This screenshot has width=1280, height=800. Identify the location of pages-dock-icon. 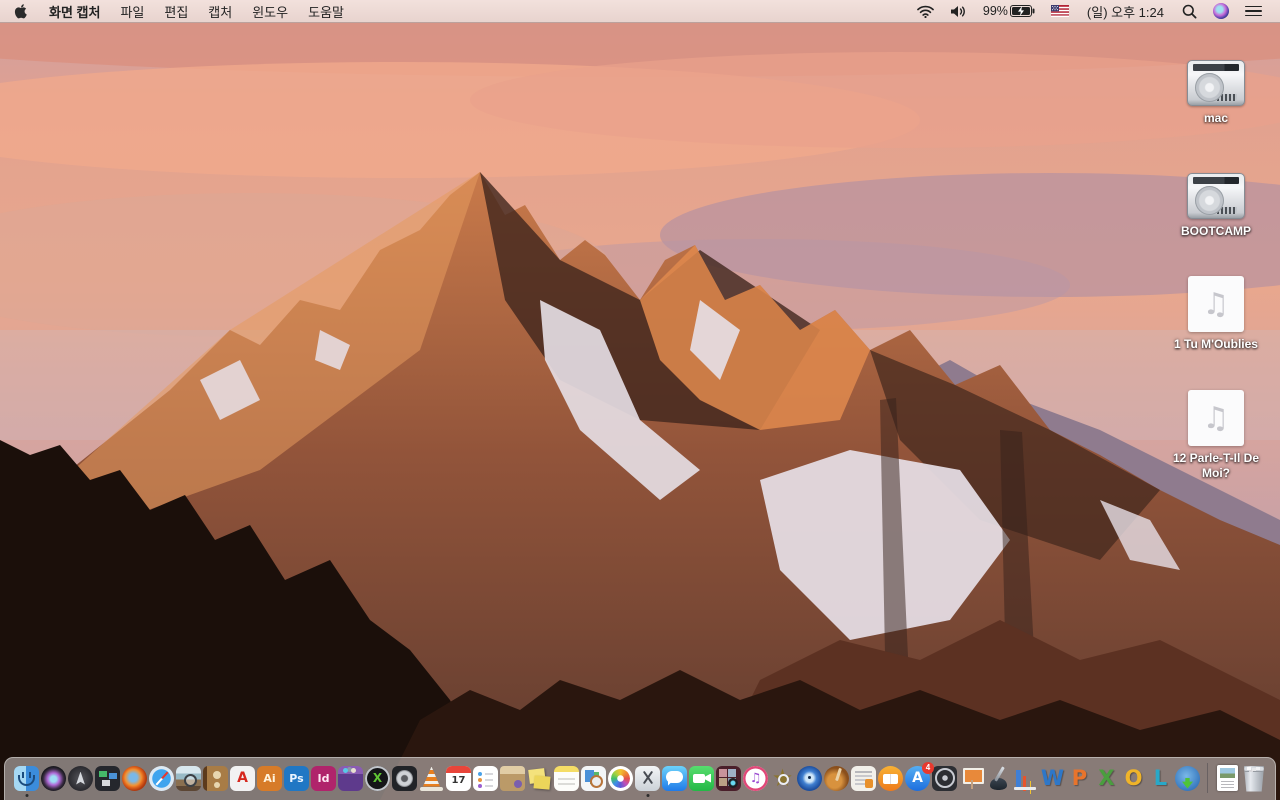
(998, 778).